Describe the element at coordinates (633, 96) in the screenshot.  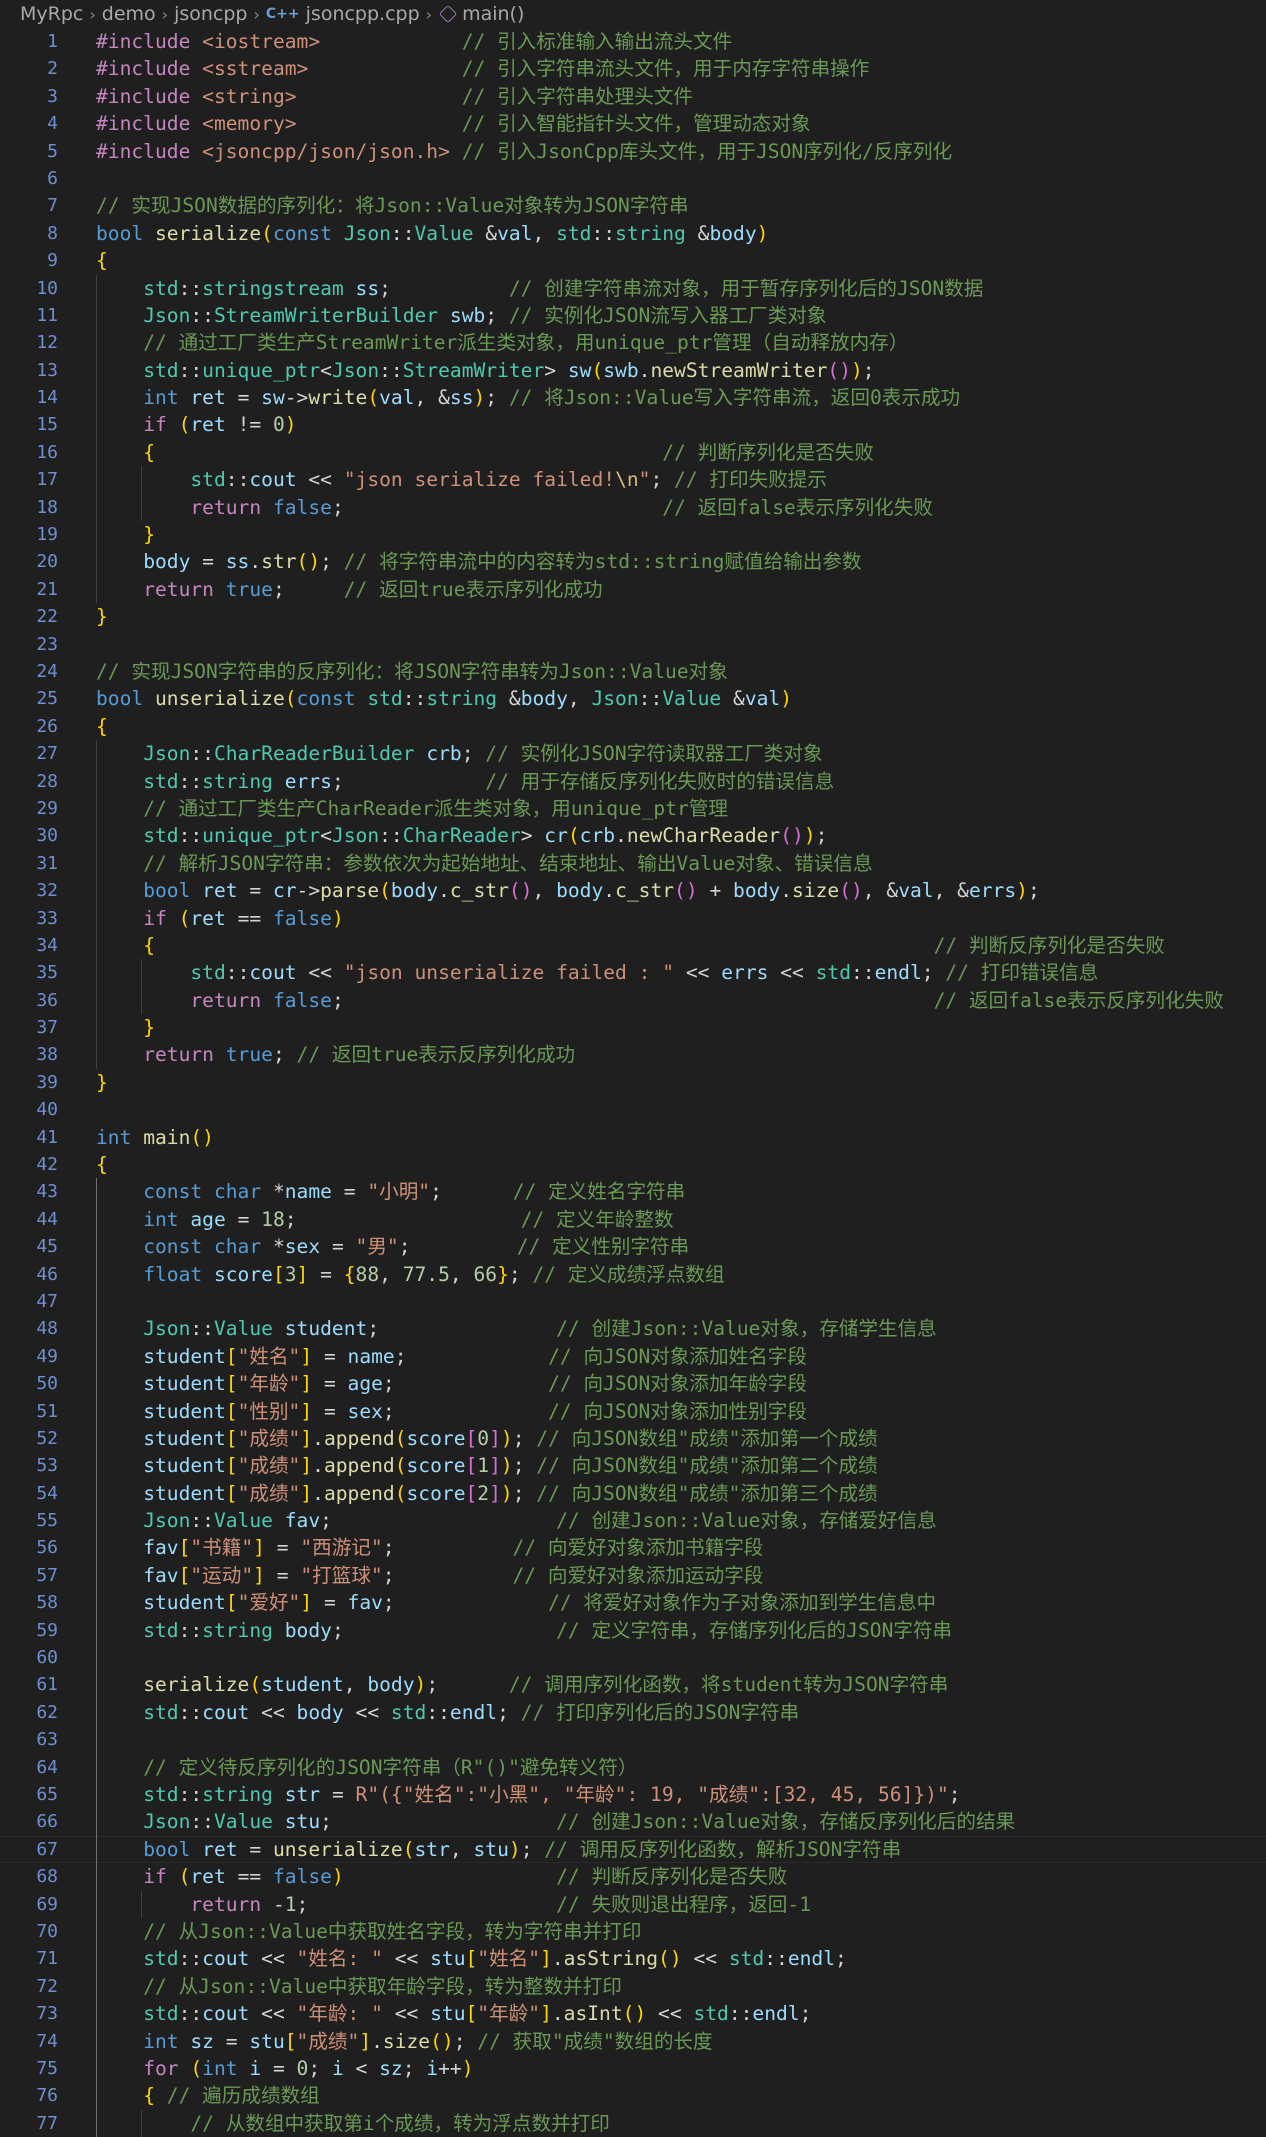
I see `code-line: 3 #include <string> // 引入字符串处理头文件` at that location.